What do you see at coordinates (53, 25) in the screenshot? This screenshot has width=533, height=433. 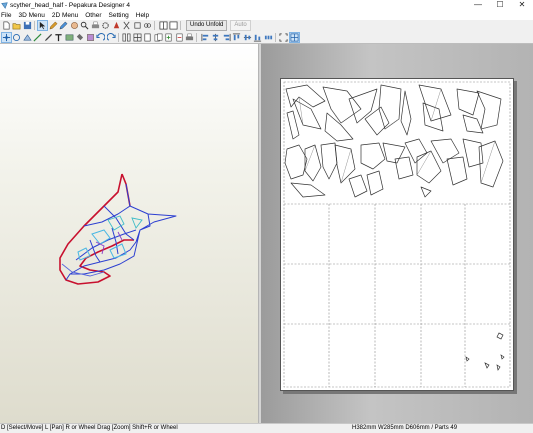 I see `edit-icon` at bounding box center [53, 25].